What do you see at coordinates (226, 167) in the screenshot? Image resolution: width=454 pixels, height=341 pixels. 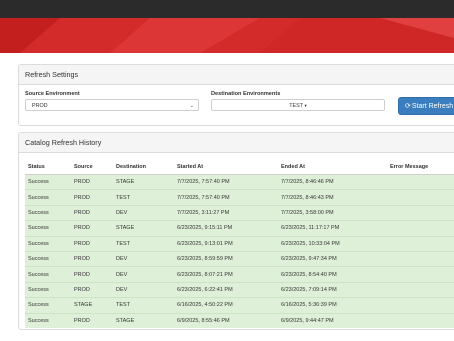 I see `column-header-started-at: Started At` at bounding box center [226, 167].